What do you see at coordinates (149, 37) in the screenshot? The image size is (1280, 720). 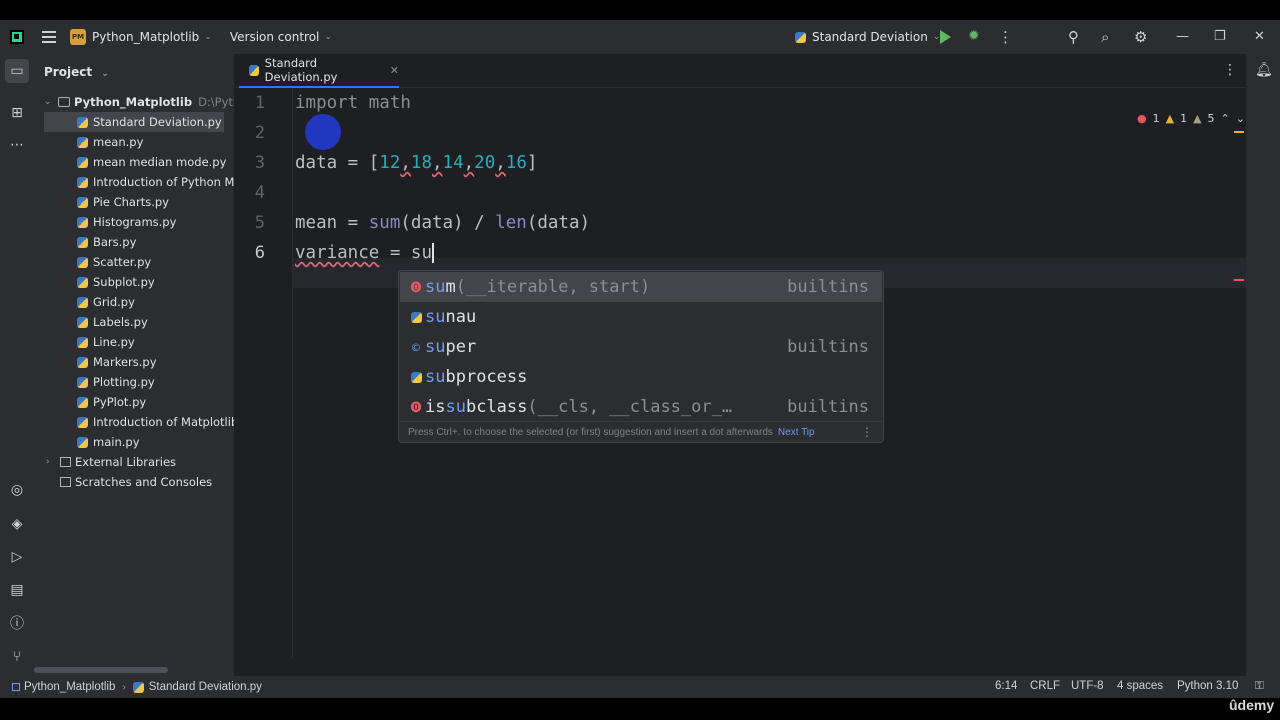 I see `project-switcher: Python_Matplotlib ⌄` at bounding box center [149, 37].